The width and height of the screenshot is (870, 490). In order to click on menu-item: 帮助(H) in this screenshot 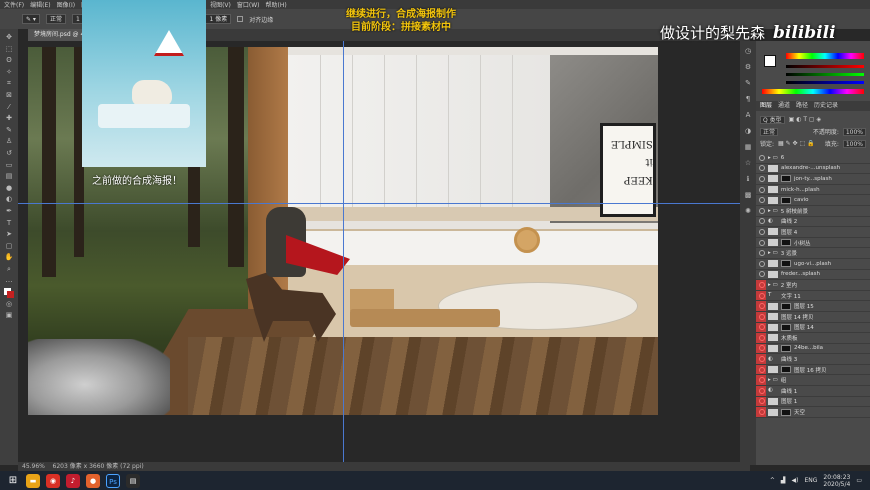, I will do `click(276, 4)`.